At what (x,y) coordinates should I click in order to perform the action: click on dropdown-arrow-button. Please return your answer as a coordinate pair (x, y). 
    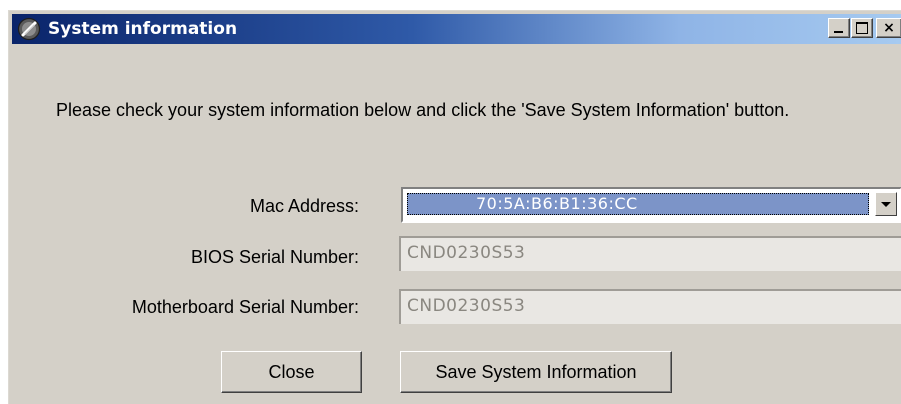
    Looking at the image, I should click on (886, 204).